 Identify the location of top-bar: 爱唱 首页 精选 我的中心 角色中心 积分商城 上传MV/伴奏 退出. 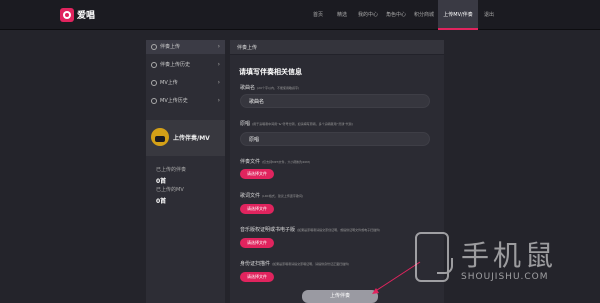
(300, 15).